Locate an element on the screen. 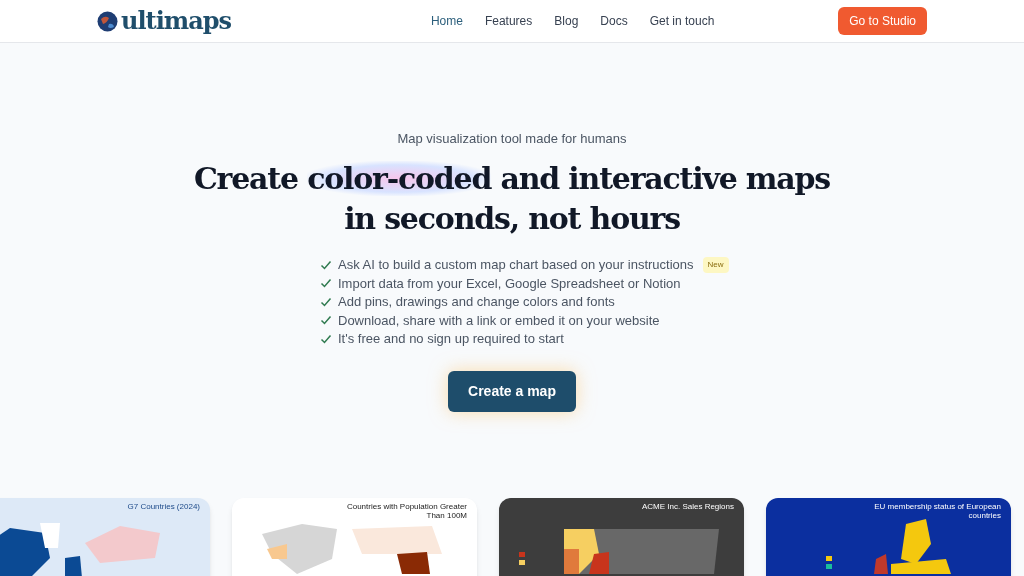 The width and height of the screenshot is (1024, 576). nav-link: Home is located at coordinates (446, 21).